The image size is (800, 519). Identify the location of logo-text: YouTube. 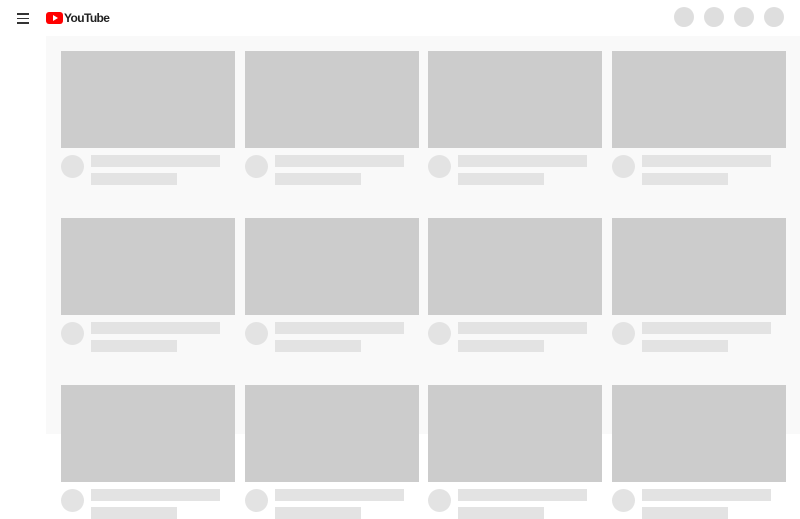
(87, 18).